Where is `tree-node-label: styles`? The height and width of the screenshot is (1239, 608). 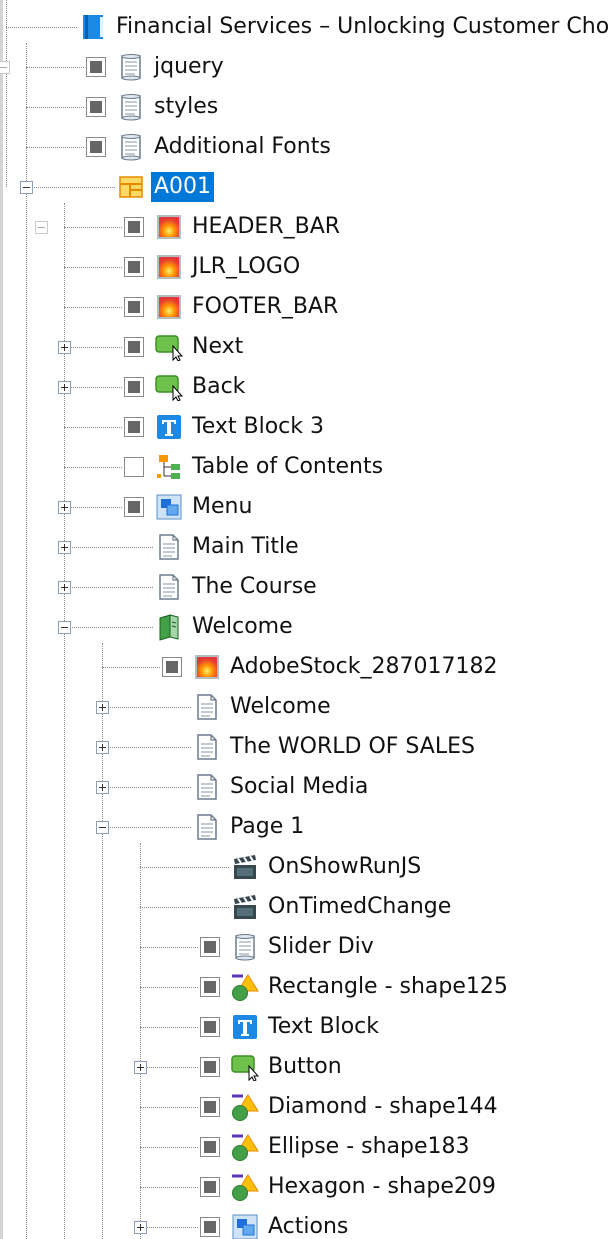
tree-node-label: styles is located at coordinates (186, 107).